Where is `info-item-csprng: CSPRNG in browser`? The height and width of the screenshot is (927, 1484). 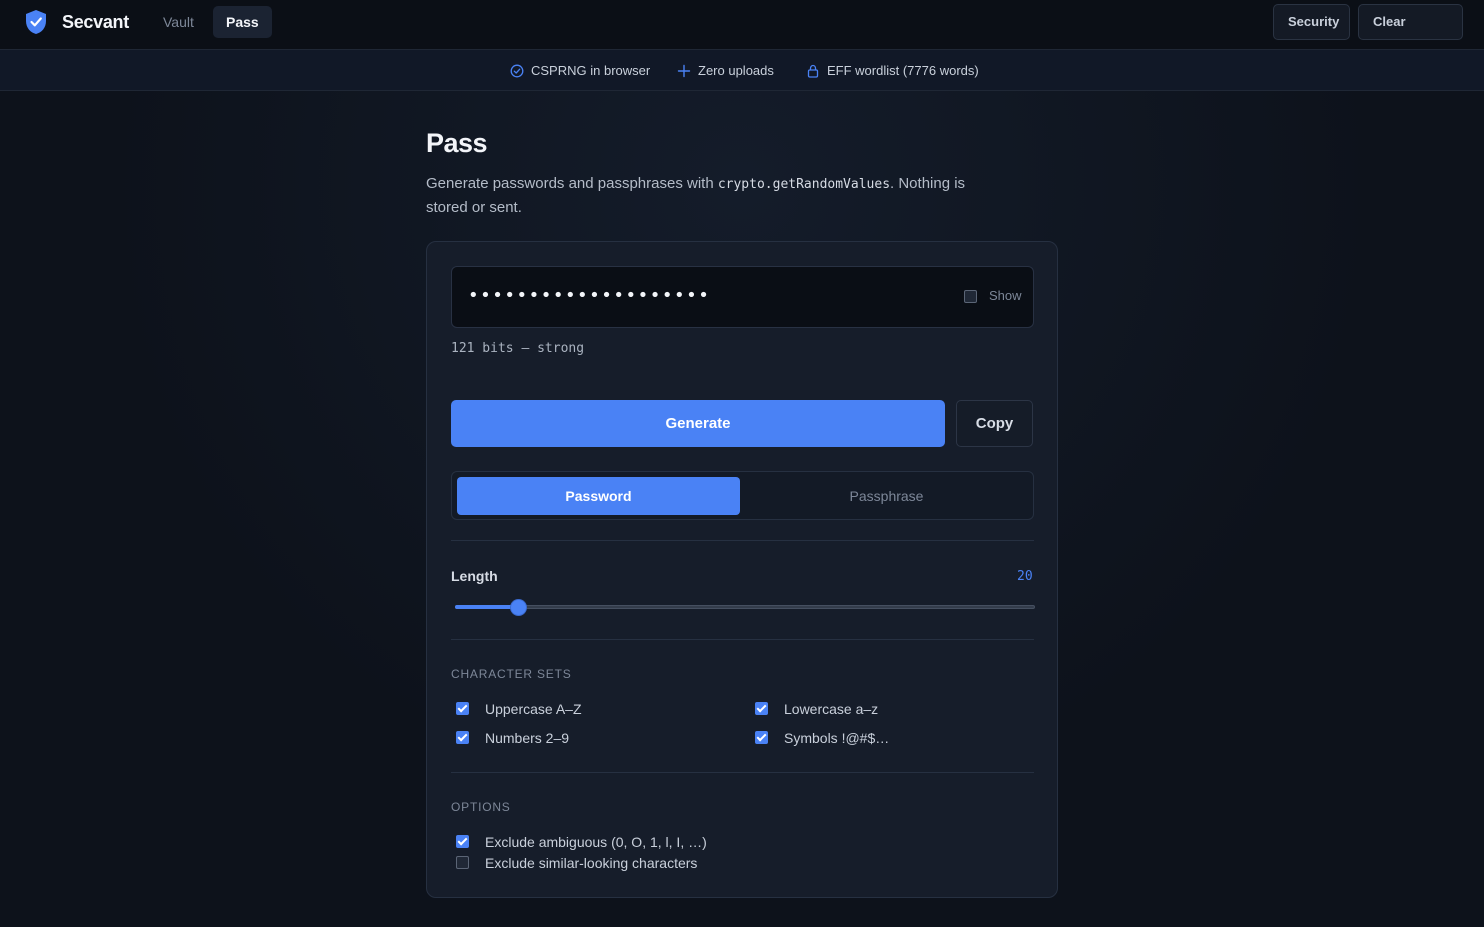
info-item-csprng: CSPRNG in browser is located at coordinates (580, 71).